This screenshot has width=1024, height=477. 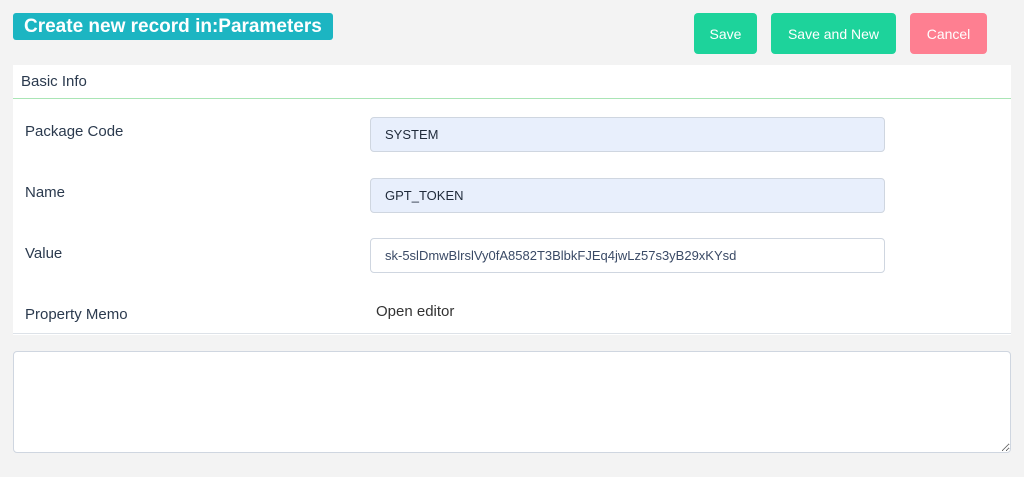 I want to click on panel-divider, so click(x=512, y=333).